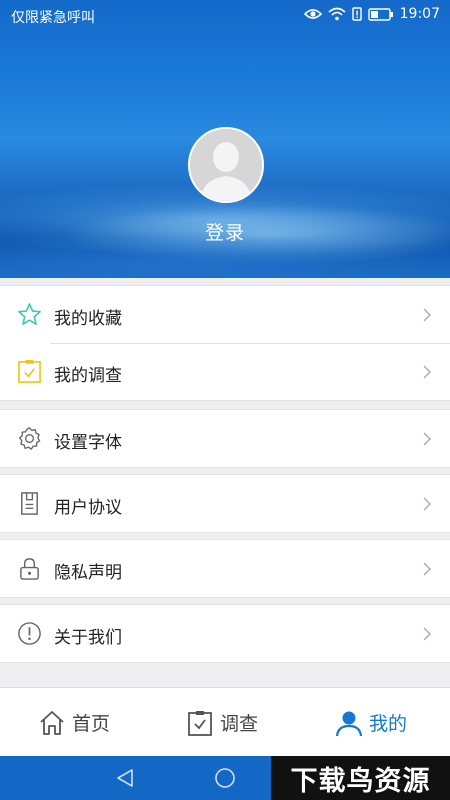  Describe the element at coordinates (239, 724) in the screenshot. I see `tab-label: 调查` at that location.